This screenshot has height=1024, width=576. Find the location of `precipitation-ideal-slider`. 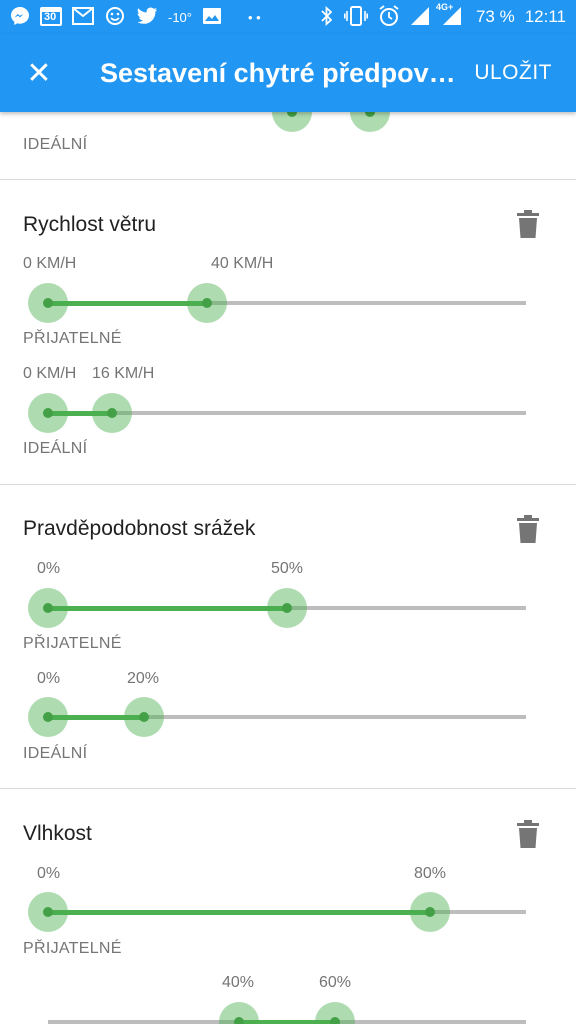

precipitation-ideal-slider is located at coordinates (288, 717).